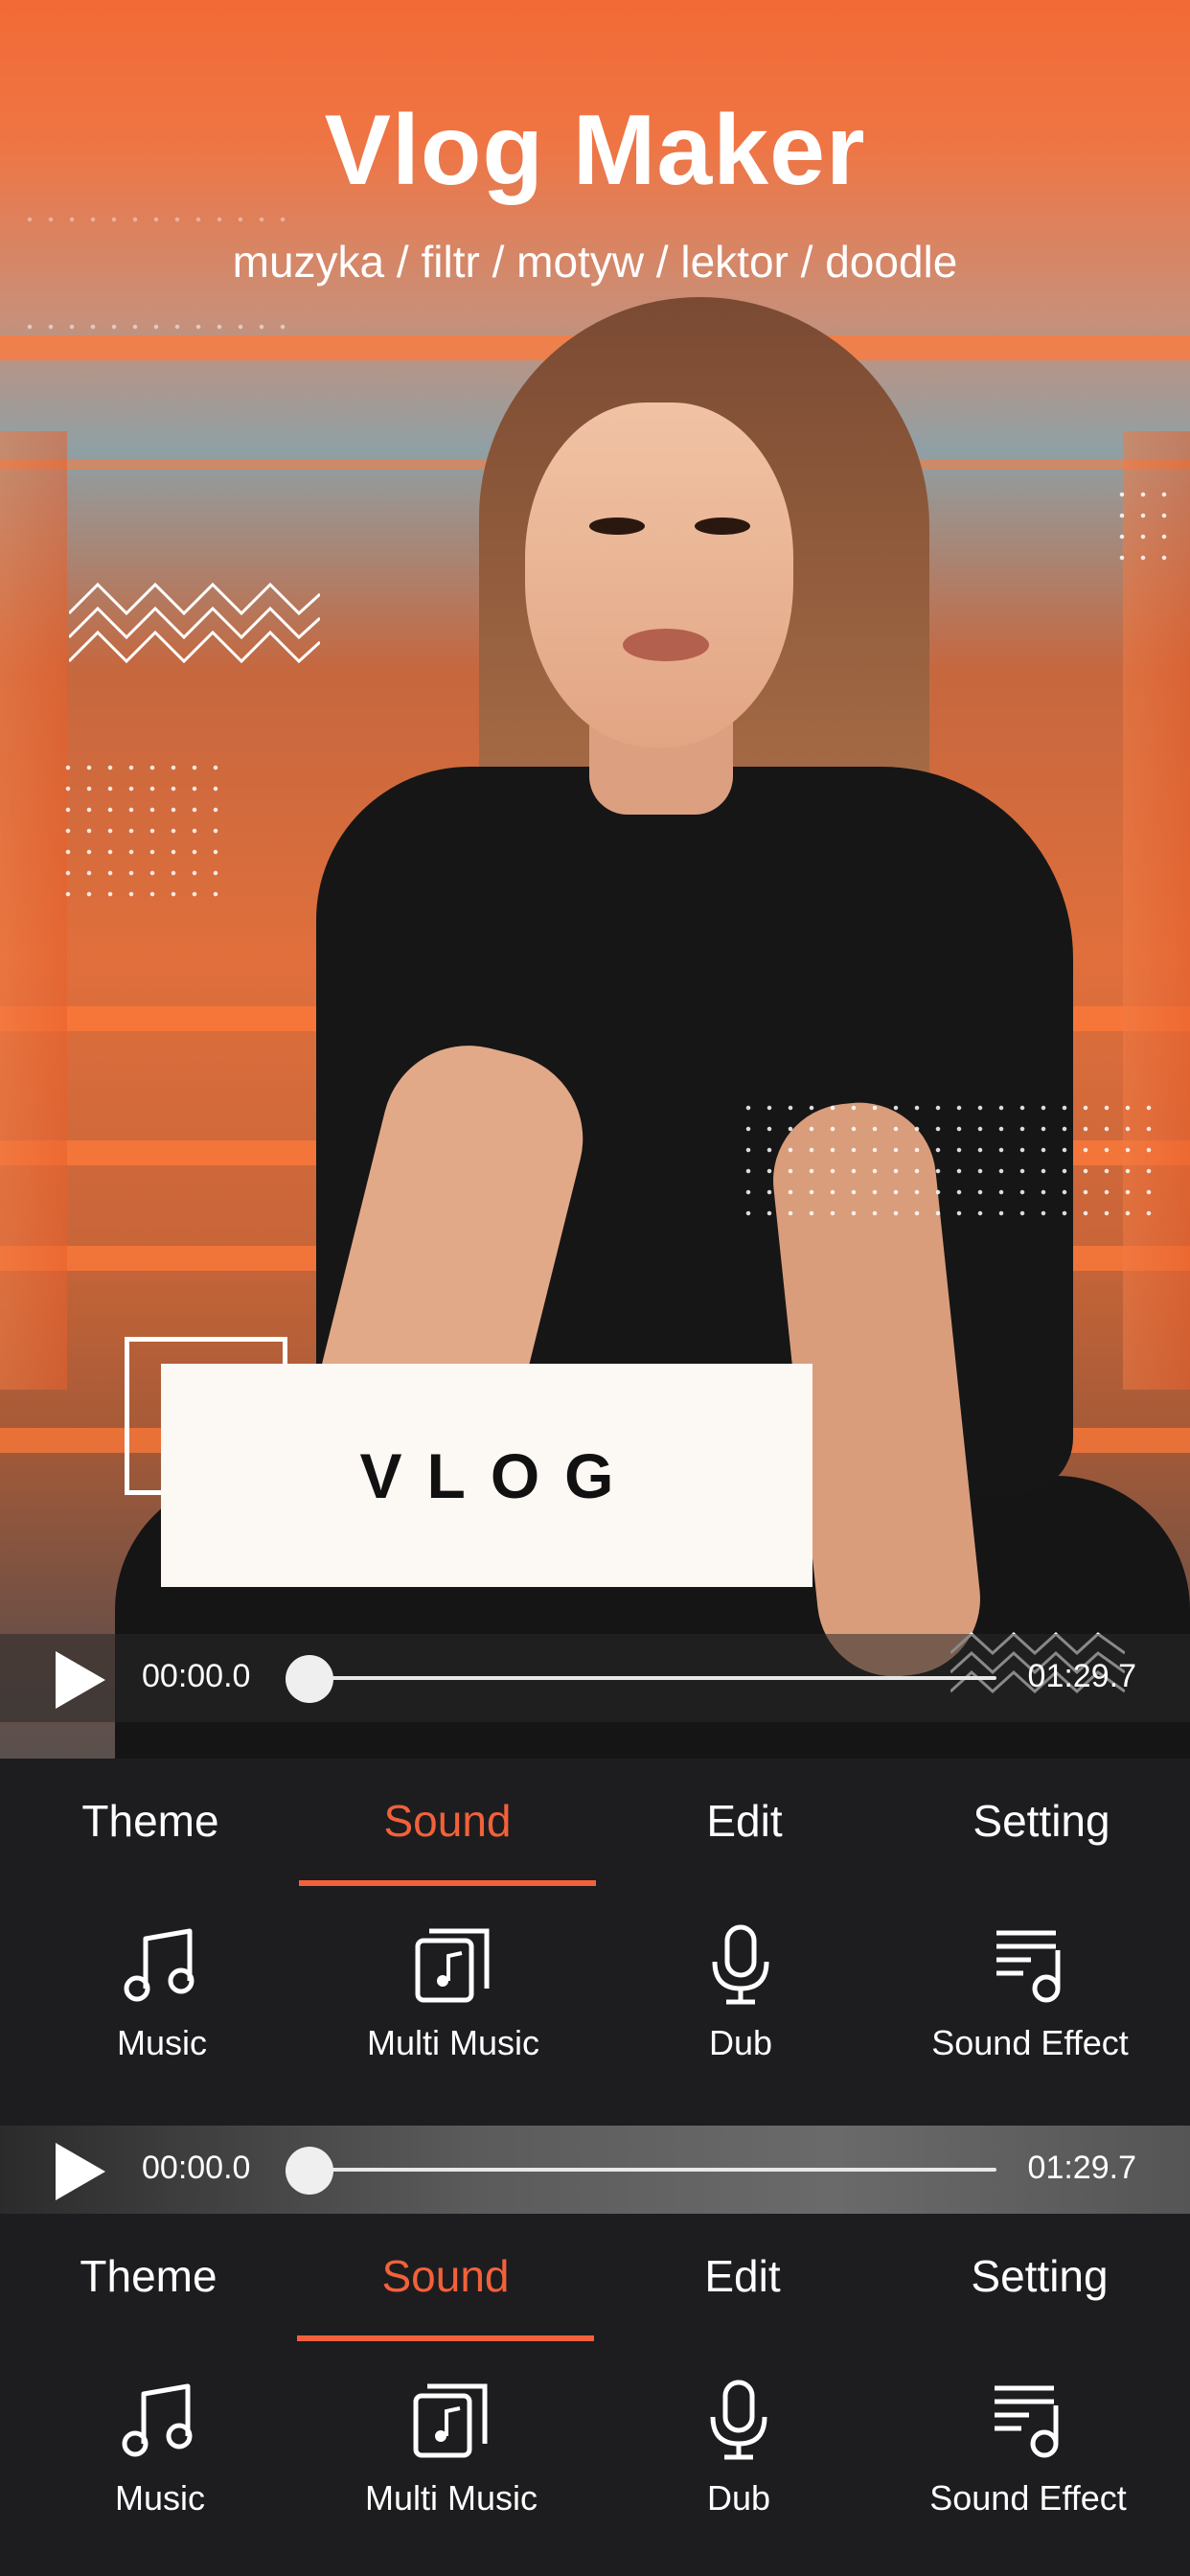  Describe the element at coordinates (195, 623) in the screenshot. I see `zigzag-decoration` at that location.